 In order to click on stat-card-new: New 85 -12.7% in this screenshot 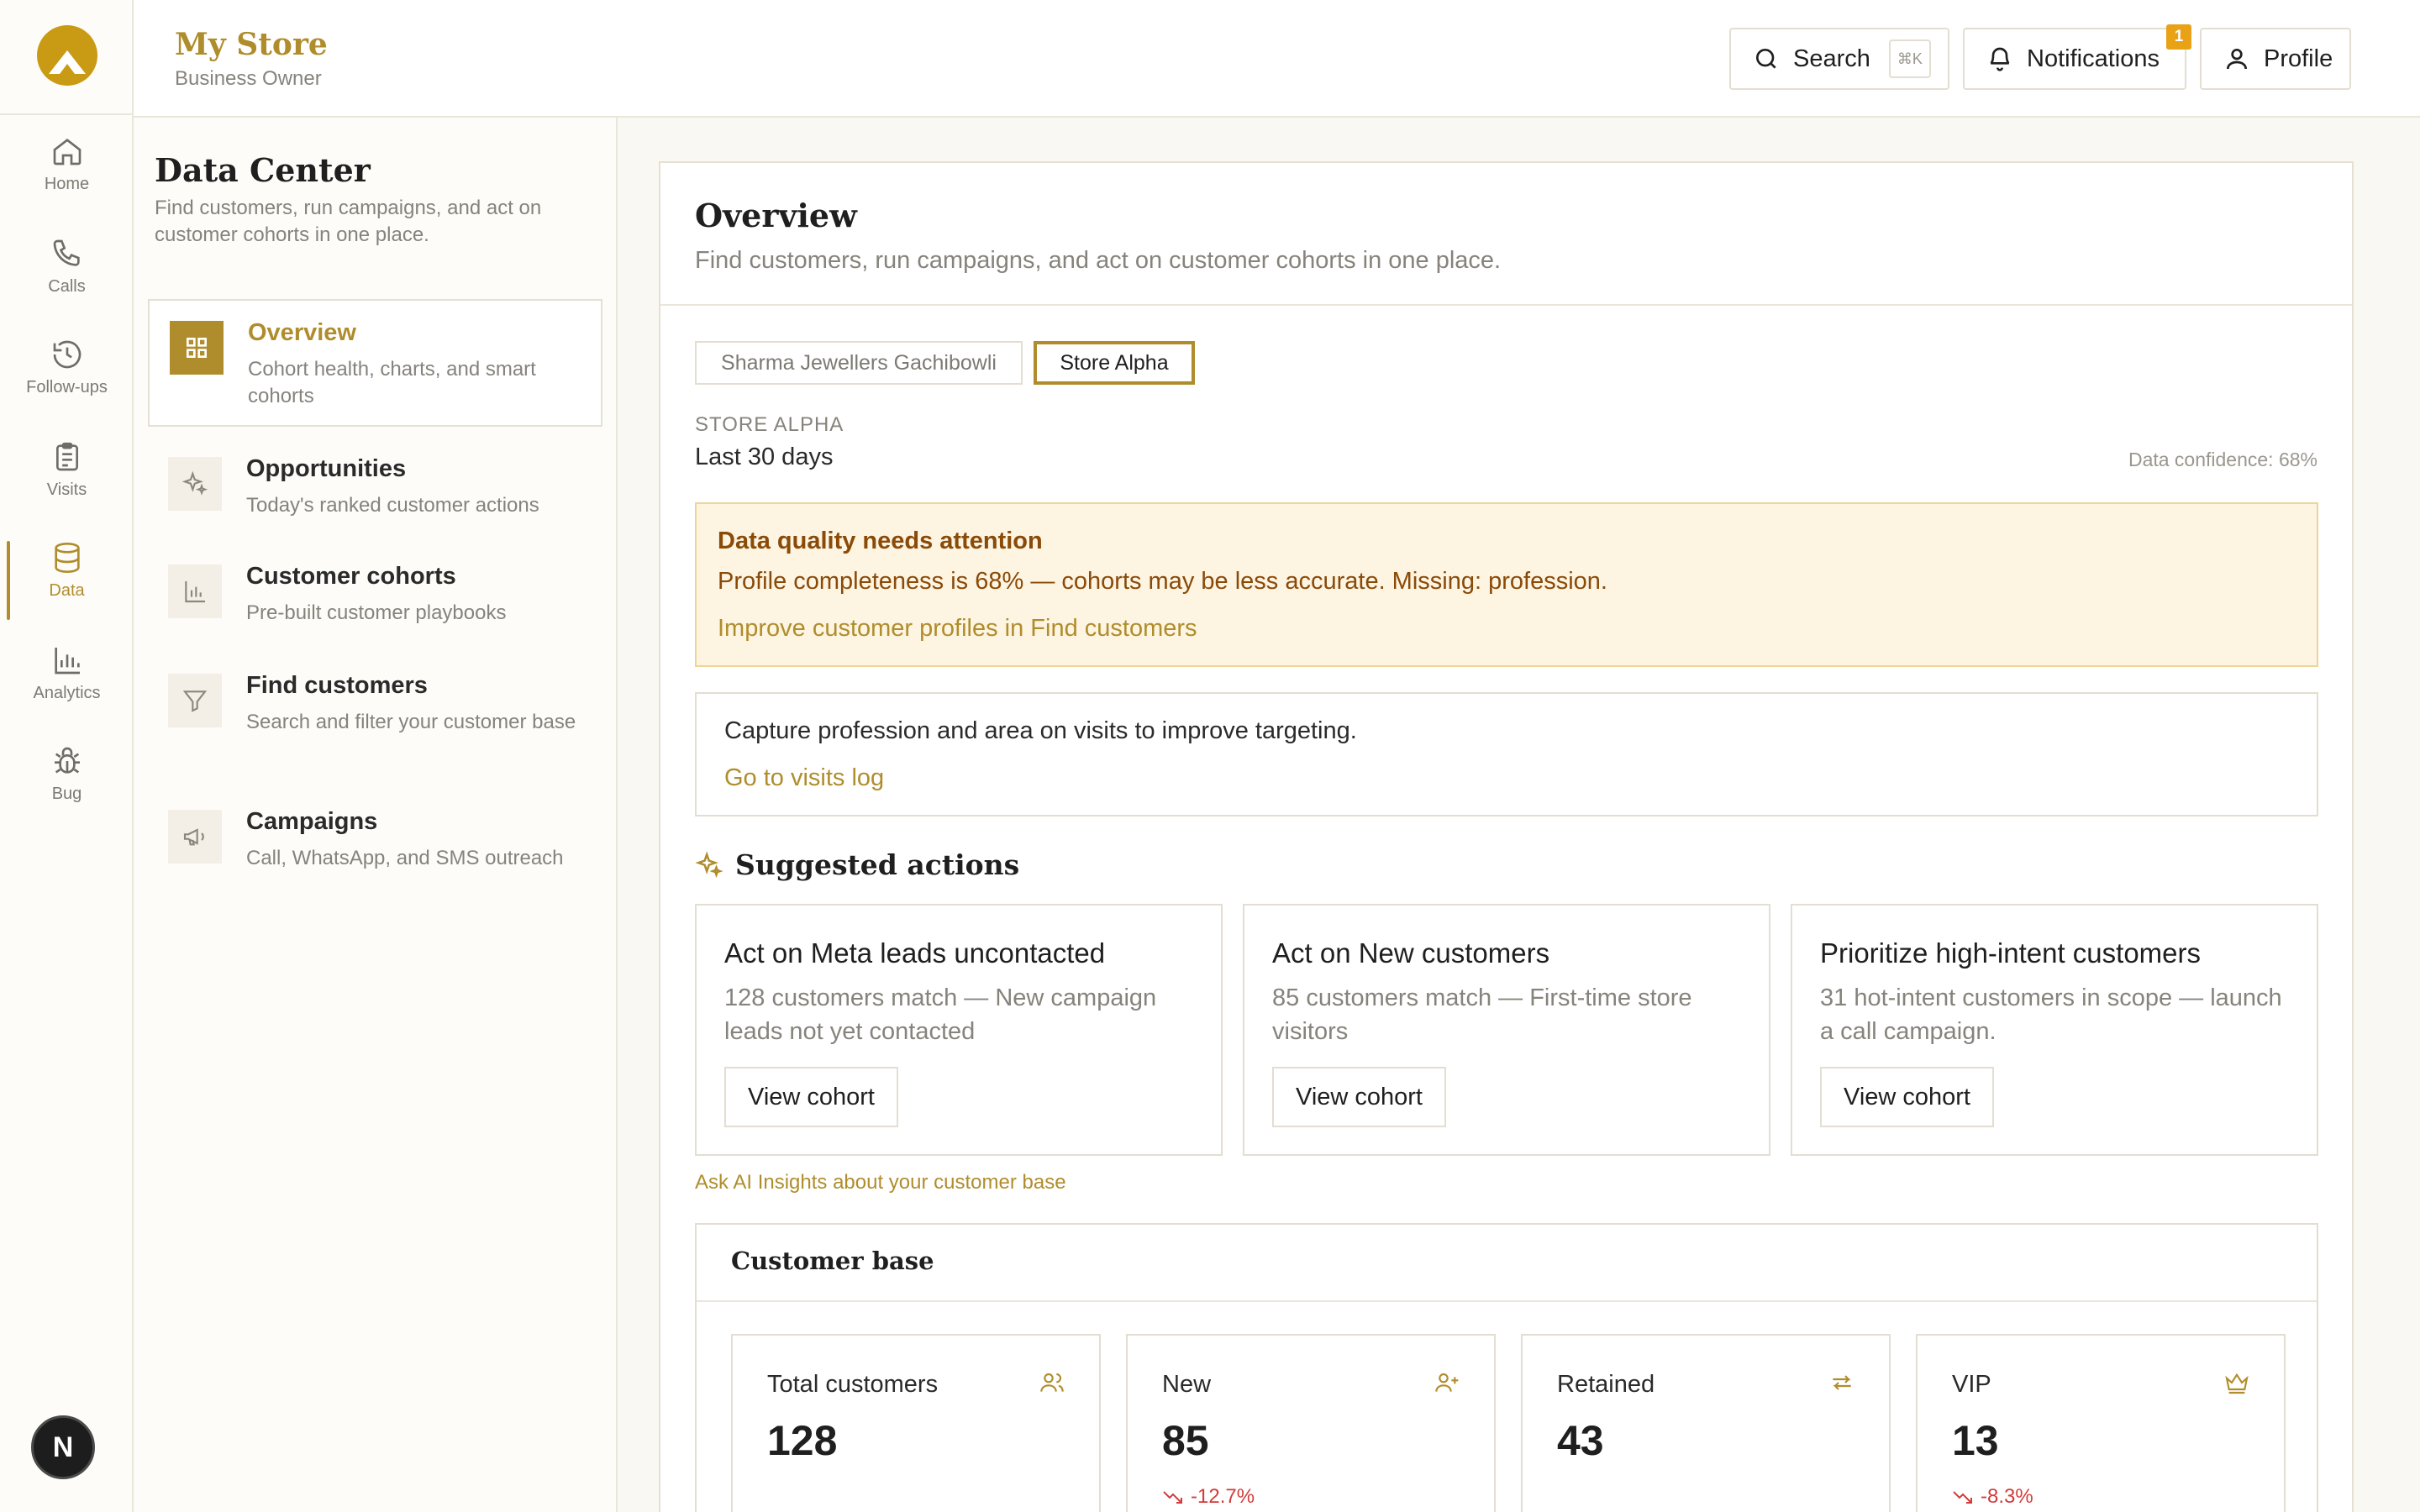, I will do `click(1311, 1423)`.